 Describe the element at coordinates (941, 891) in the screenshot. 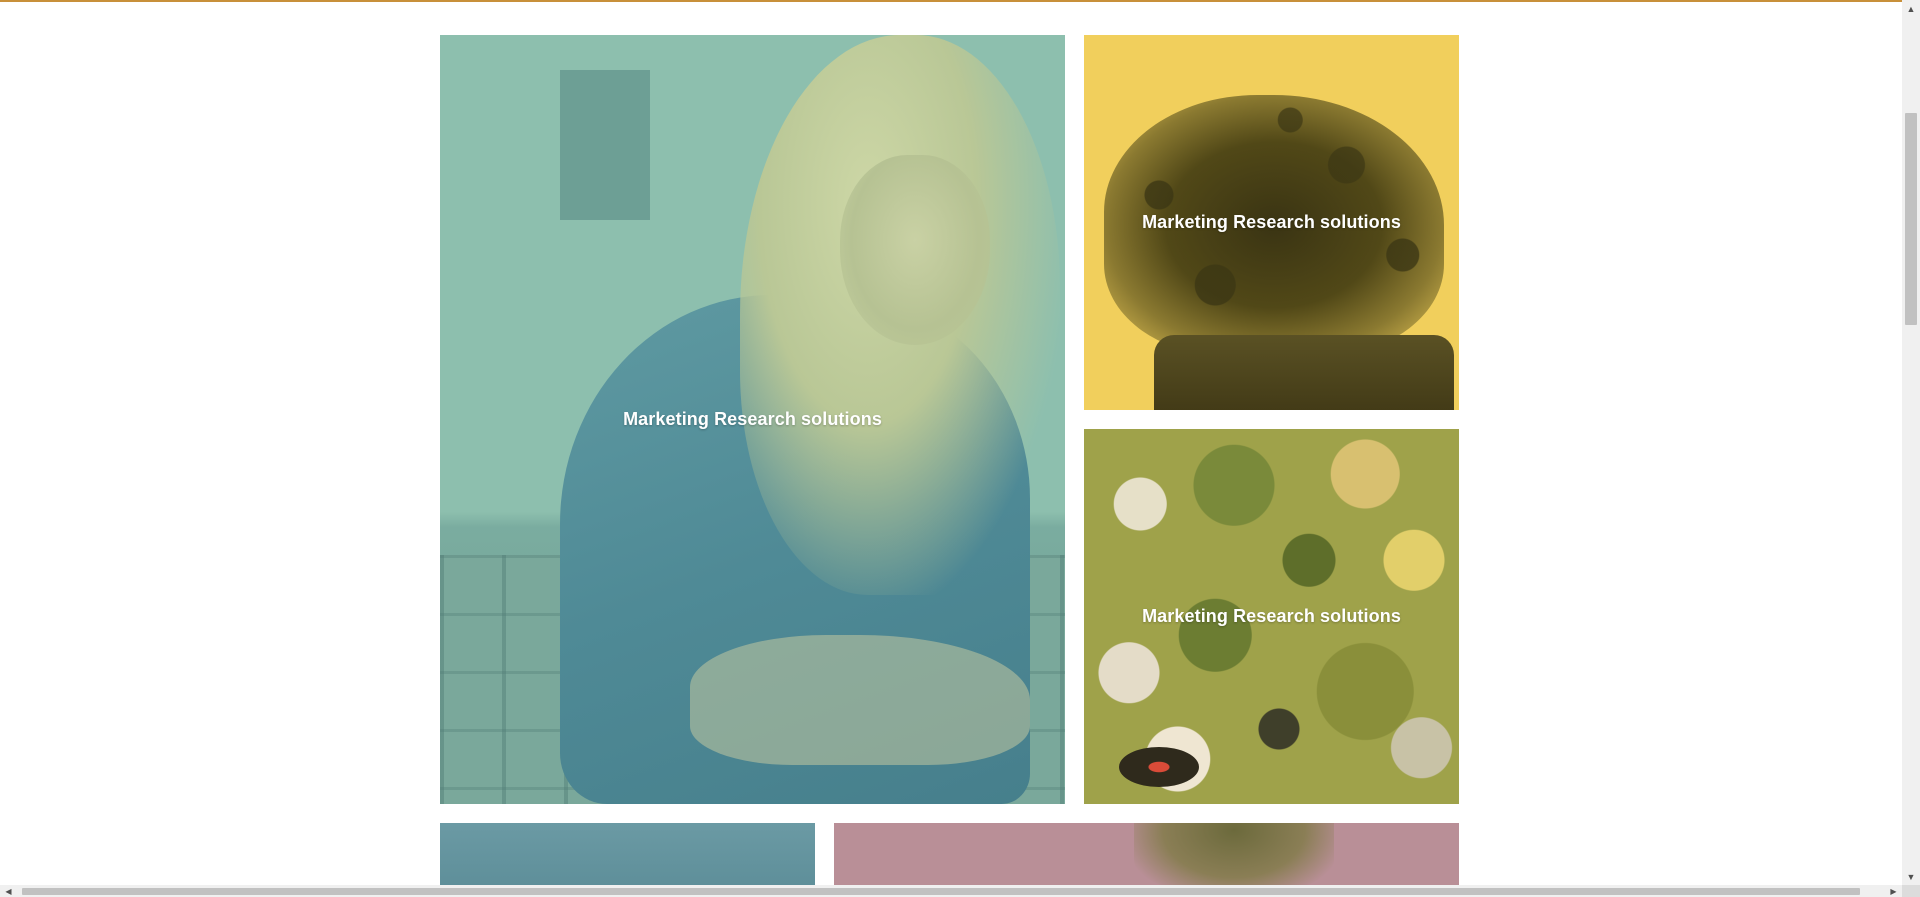

I see `horizontal-scroll-thumb` at that location.